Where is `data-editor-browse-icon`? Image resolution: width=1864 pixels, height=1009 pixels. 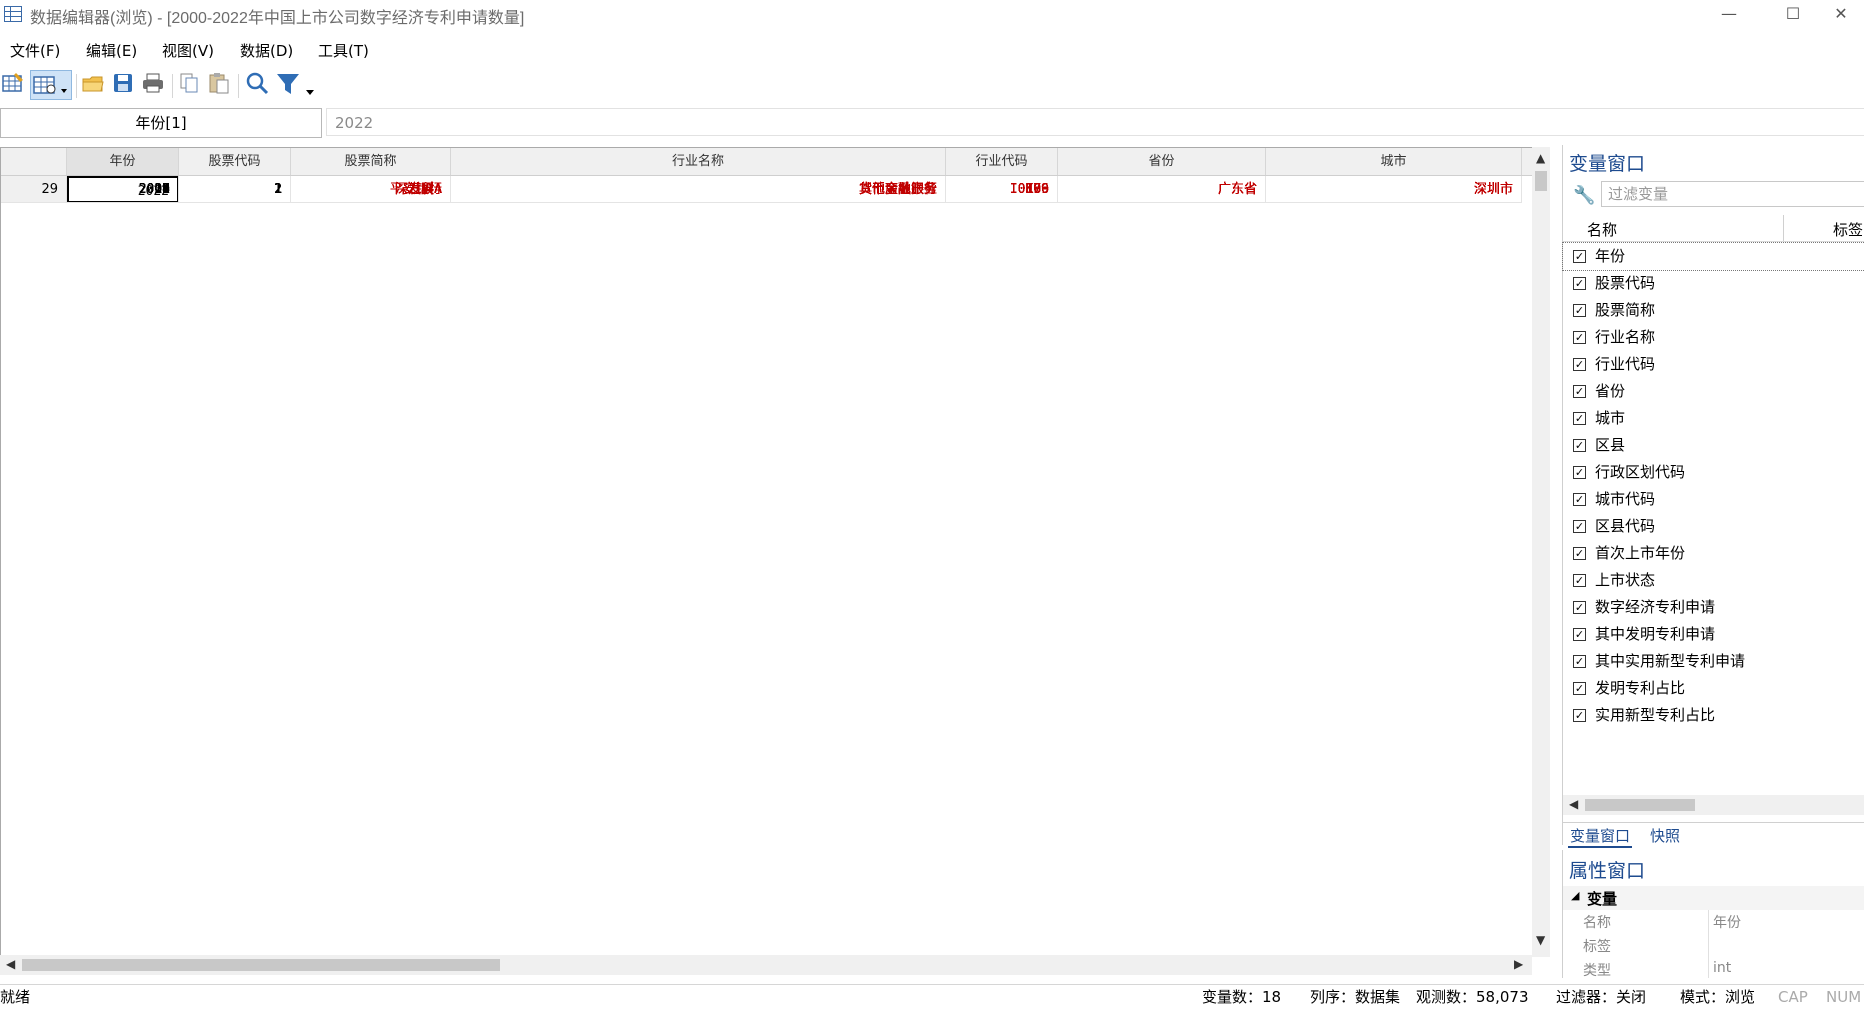 data-editor-browse-icon is located at coordinates (51, 85).